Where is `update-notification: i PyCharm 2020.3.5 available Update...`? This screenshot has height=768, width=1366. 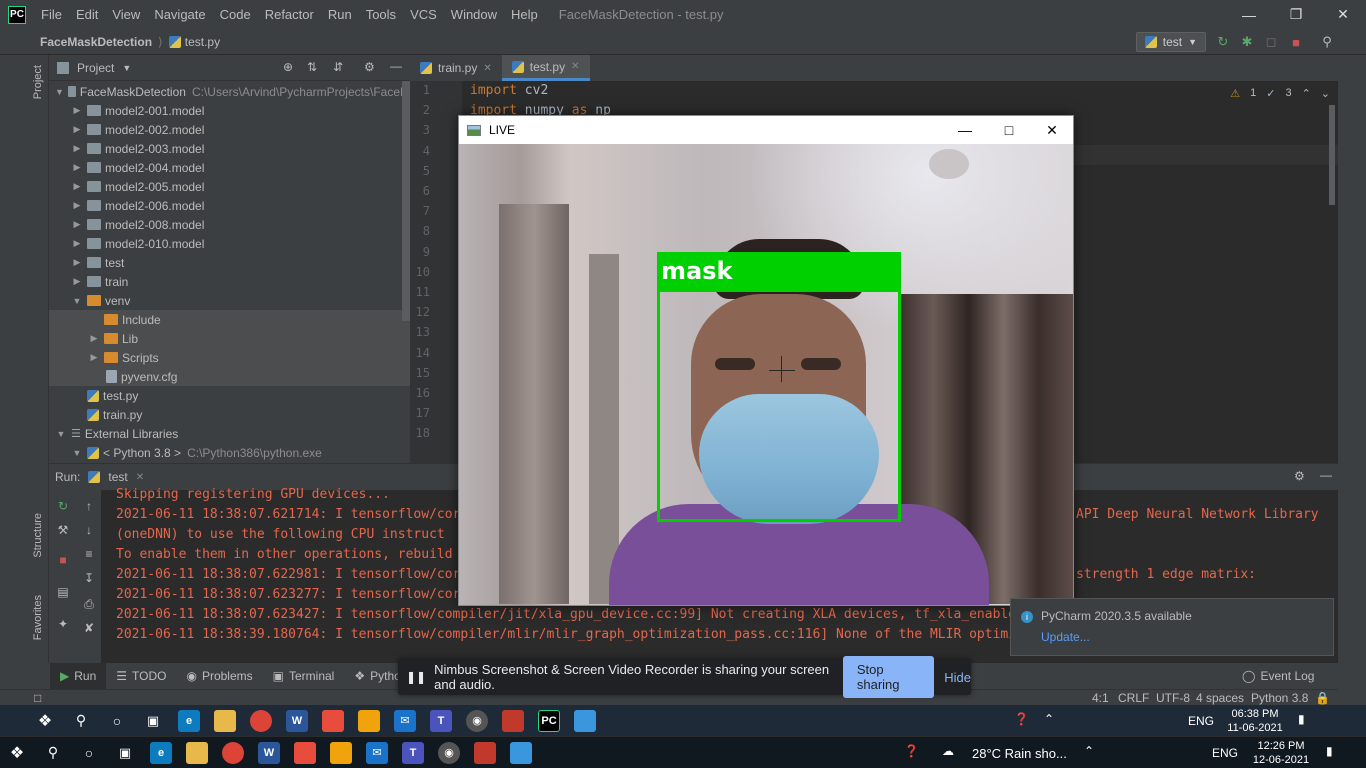
update-notification: i PyCharm 2020.3.5 available Update... is located at coordinates (1172, 627).